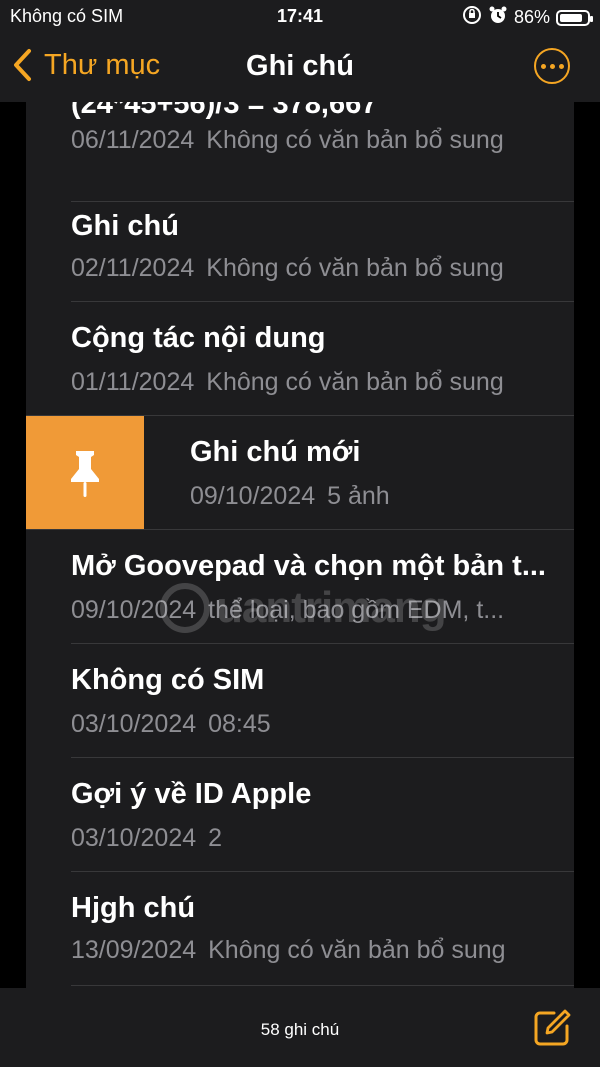 This screenshot has width=600, height=1067. I want to click on note-subtitle: 02/11/2024 Không có văn bản bổ sung, so click(312, 268).